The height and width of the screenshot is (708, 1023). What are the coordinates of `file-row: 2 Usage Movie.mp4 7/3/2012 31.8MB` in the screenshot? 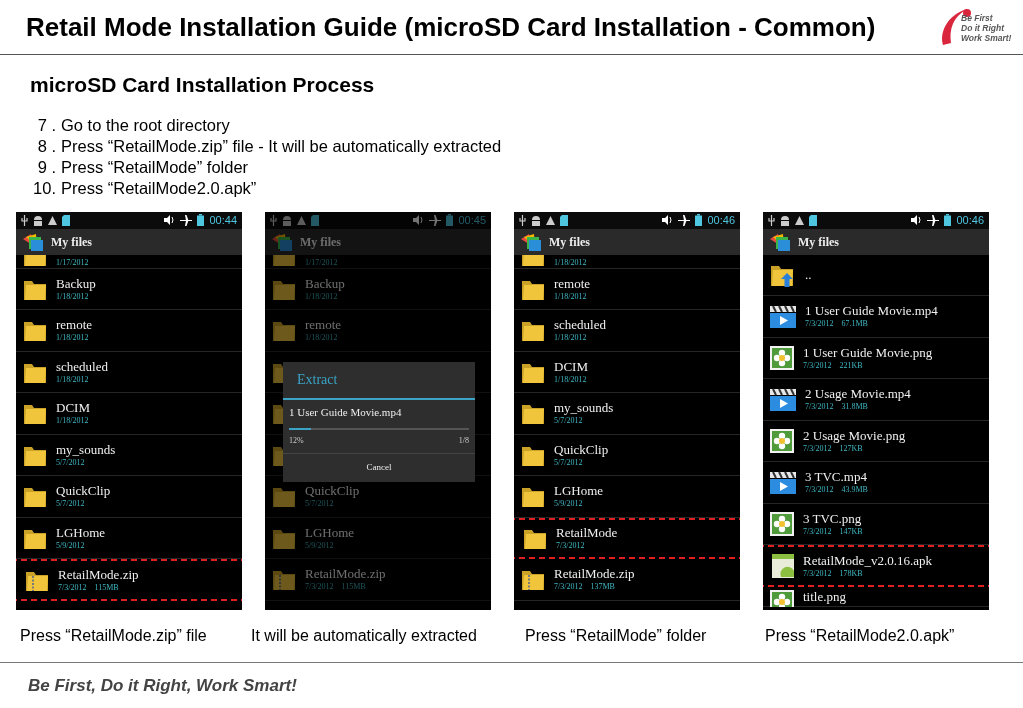 It's located at (876, 400).